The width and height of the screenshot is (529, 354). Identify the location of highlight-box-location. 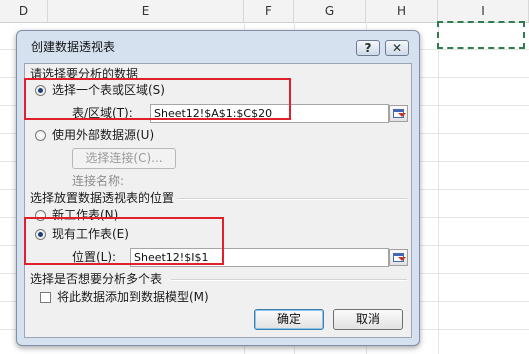
(124, 241).